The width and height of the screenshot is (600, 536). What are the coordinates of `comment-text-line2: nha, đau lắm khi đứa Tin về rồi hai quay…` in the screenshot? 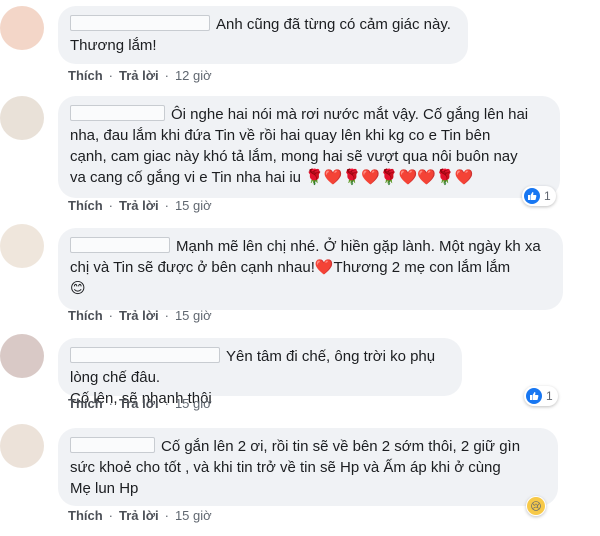 It's located at (280, 135).